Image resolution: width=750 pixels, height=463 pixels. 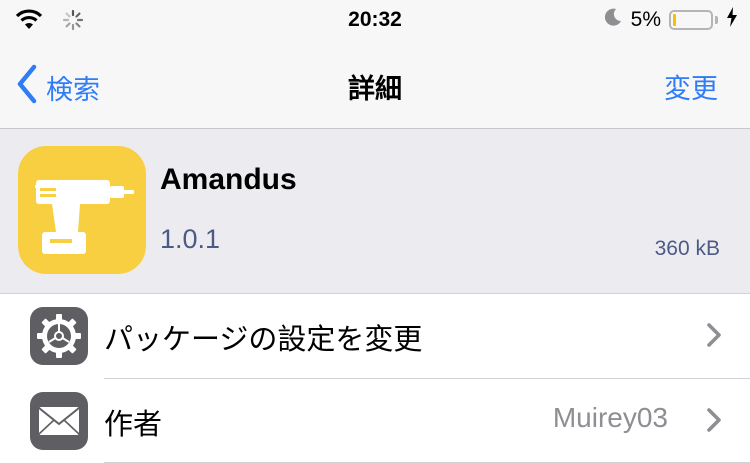 What do you see at coordinates (687, 248) in the screenshot?
I see `package-size: 360 kB` at bounding box center [687, 248].